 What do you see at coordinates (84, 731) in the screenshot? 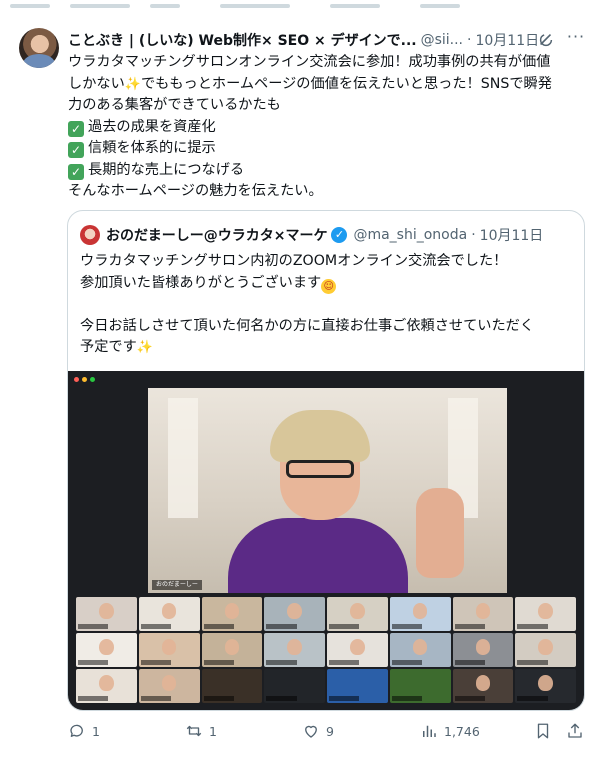
I see `reply-button: 1` at bounding box center [84, 731].